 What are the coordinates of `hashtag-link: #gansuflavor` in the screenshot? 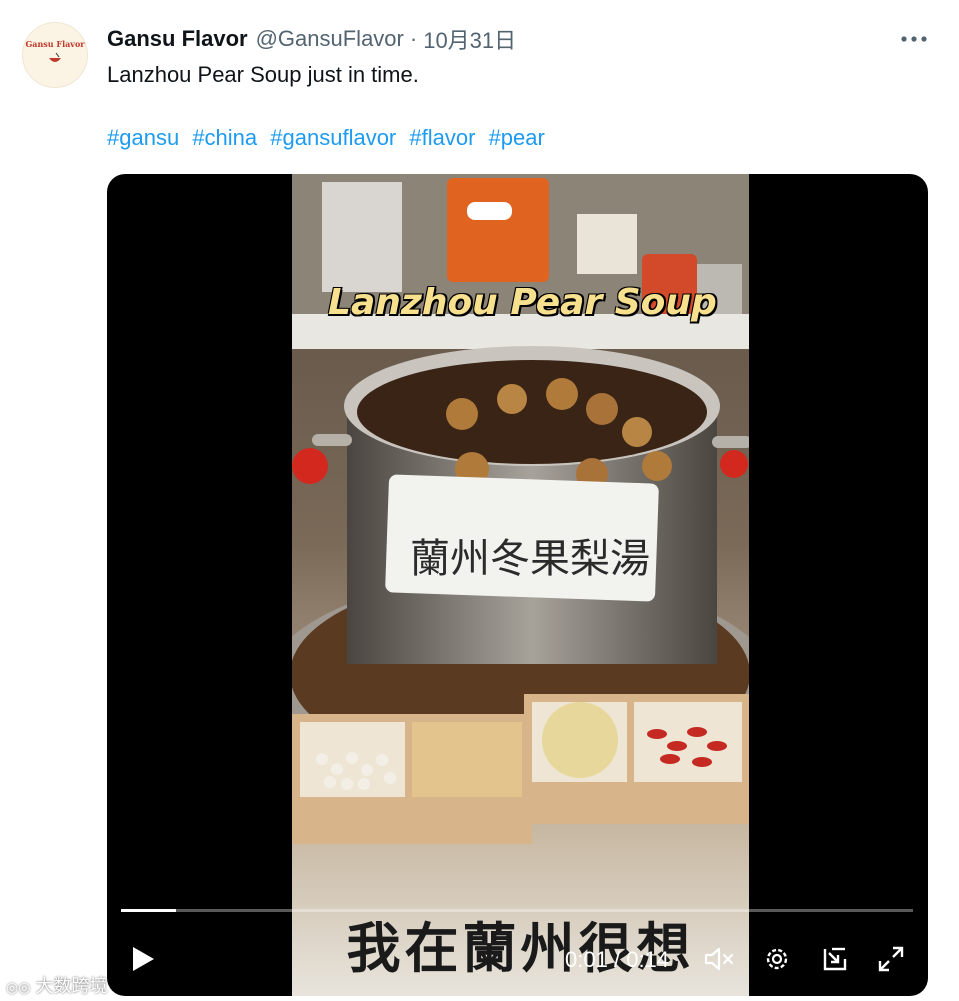 It's located at (333, 137).